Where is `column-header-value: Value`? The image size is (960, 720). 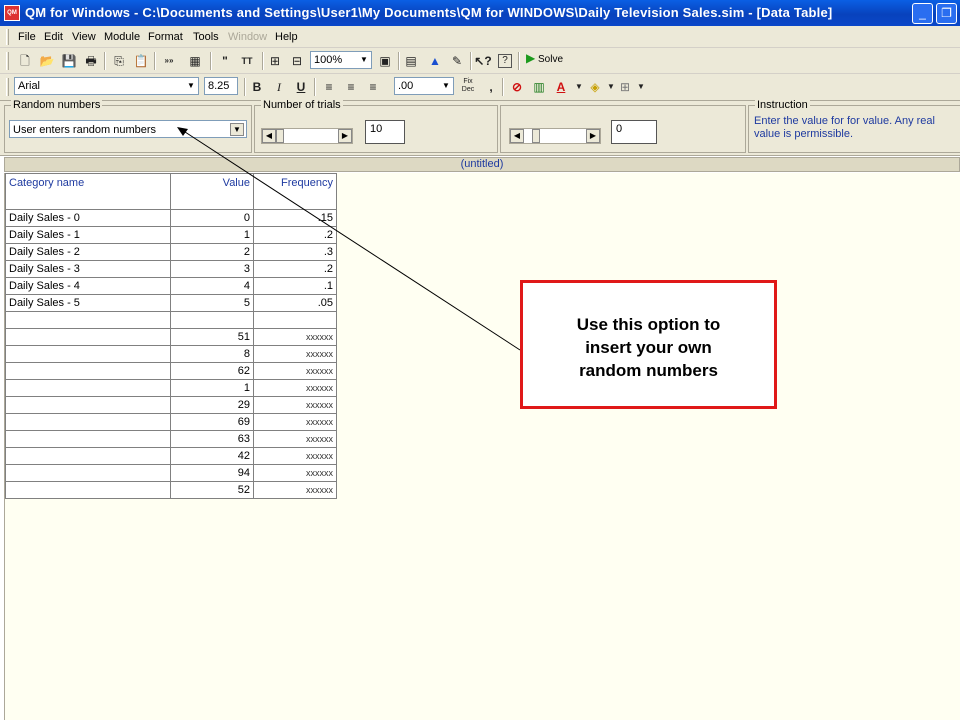
column-header-value: Value is located at coordinates (212, 191).